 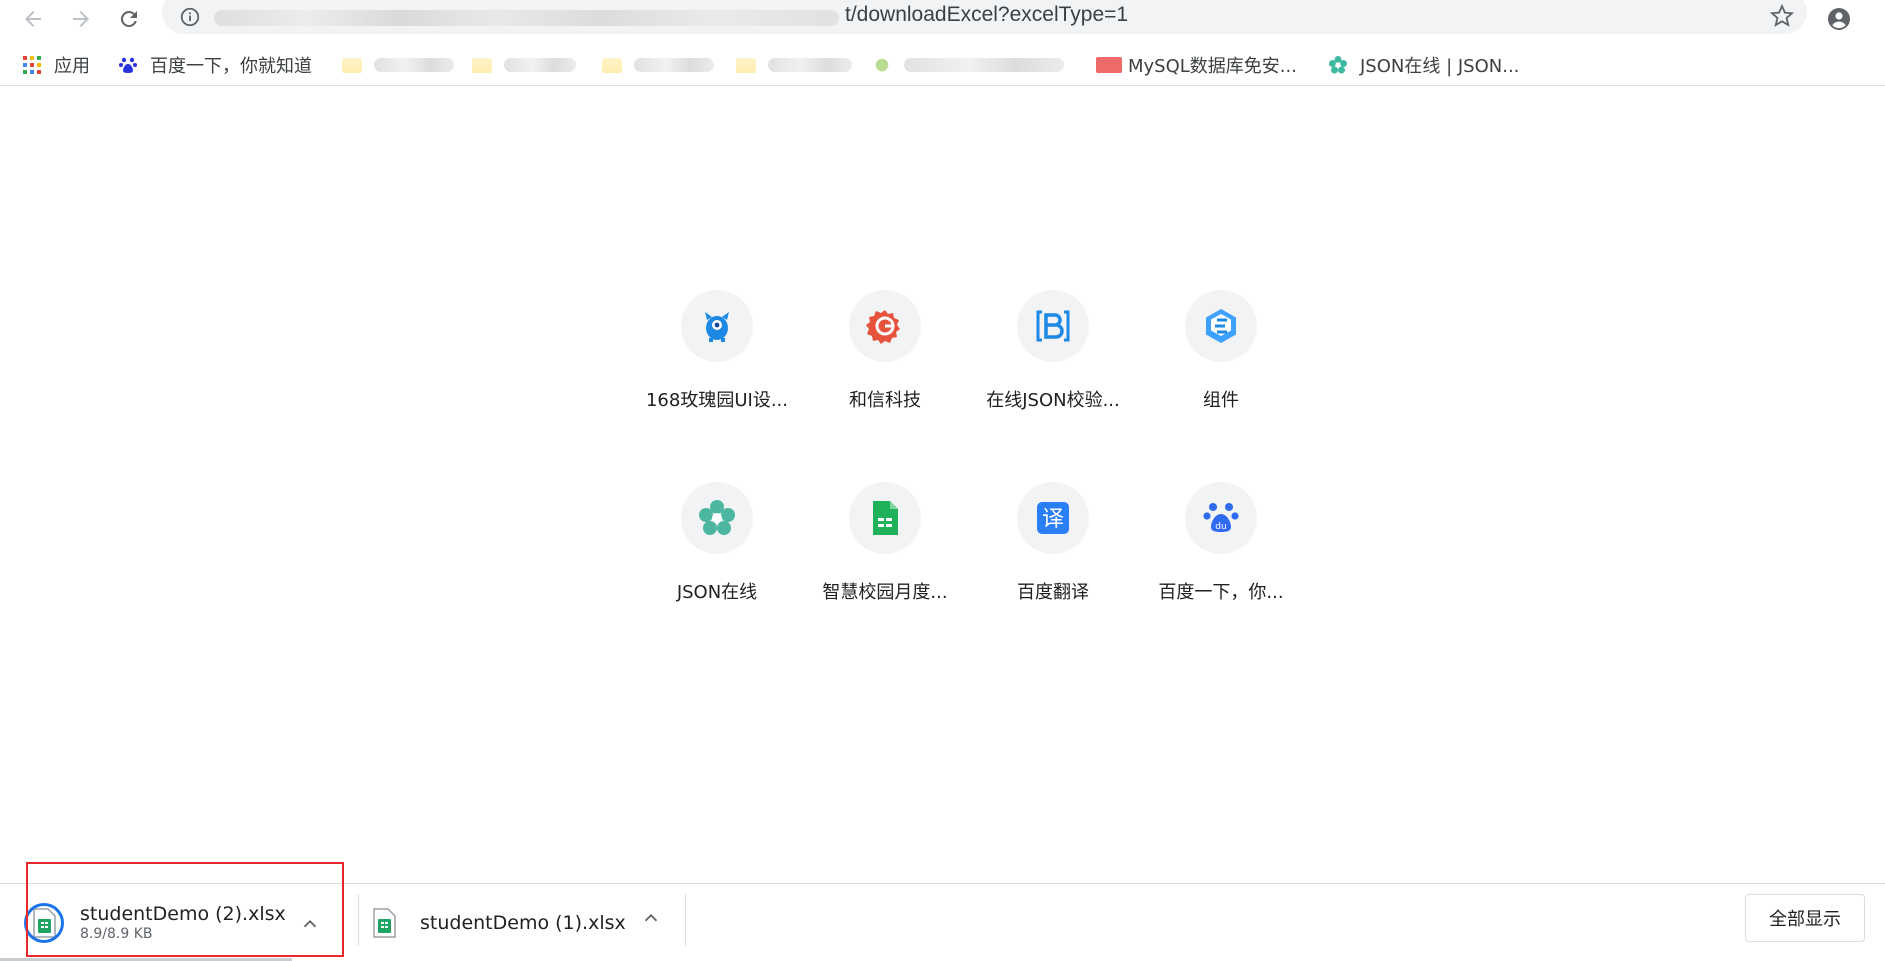 What do you see at coordinates (116, 934) in the screenshot?
I see `download-size: 8.9/8.9 KB` at bounding box center [116, 934].